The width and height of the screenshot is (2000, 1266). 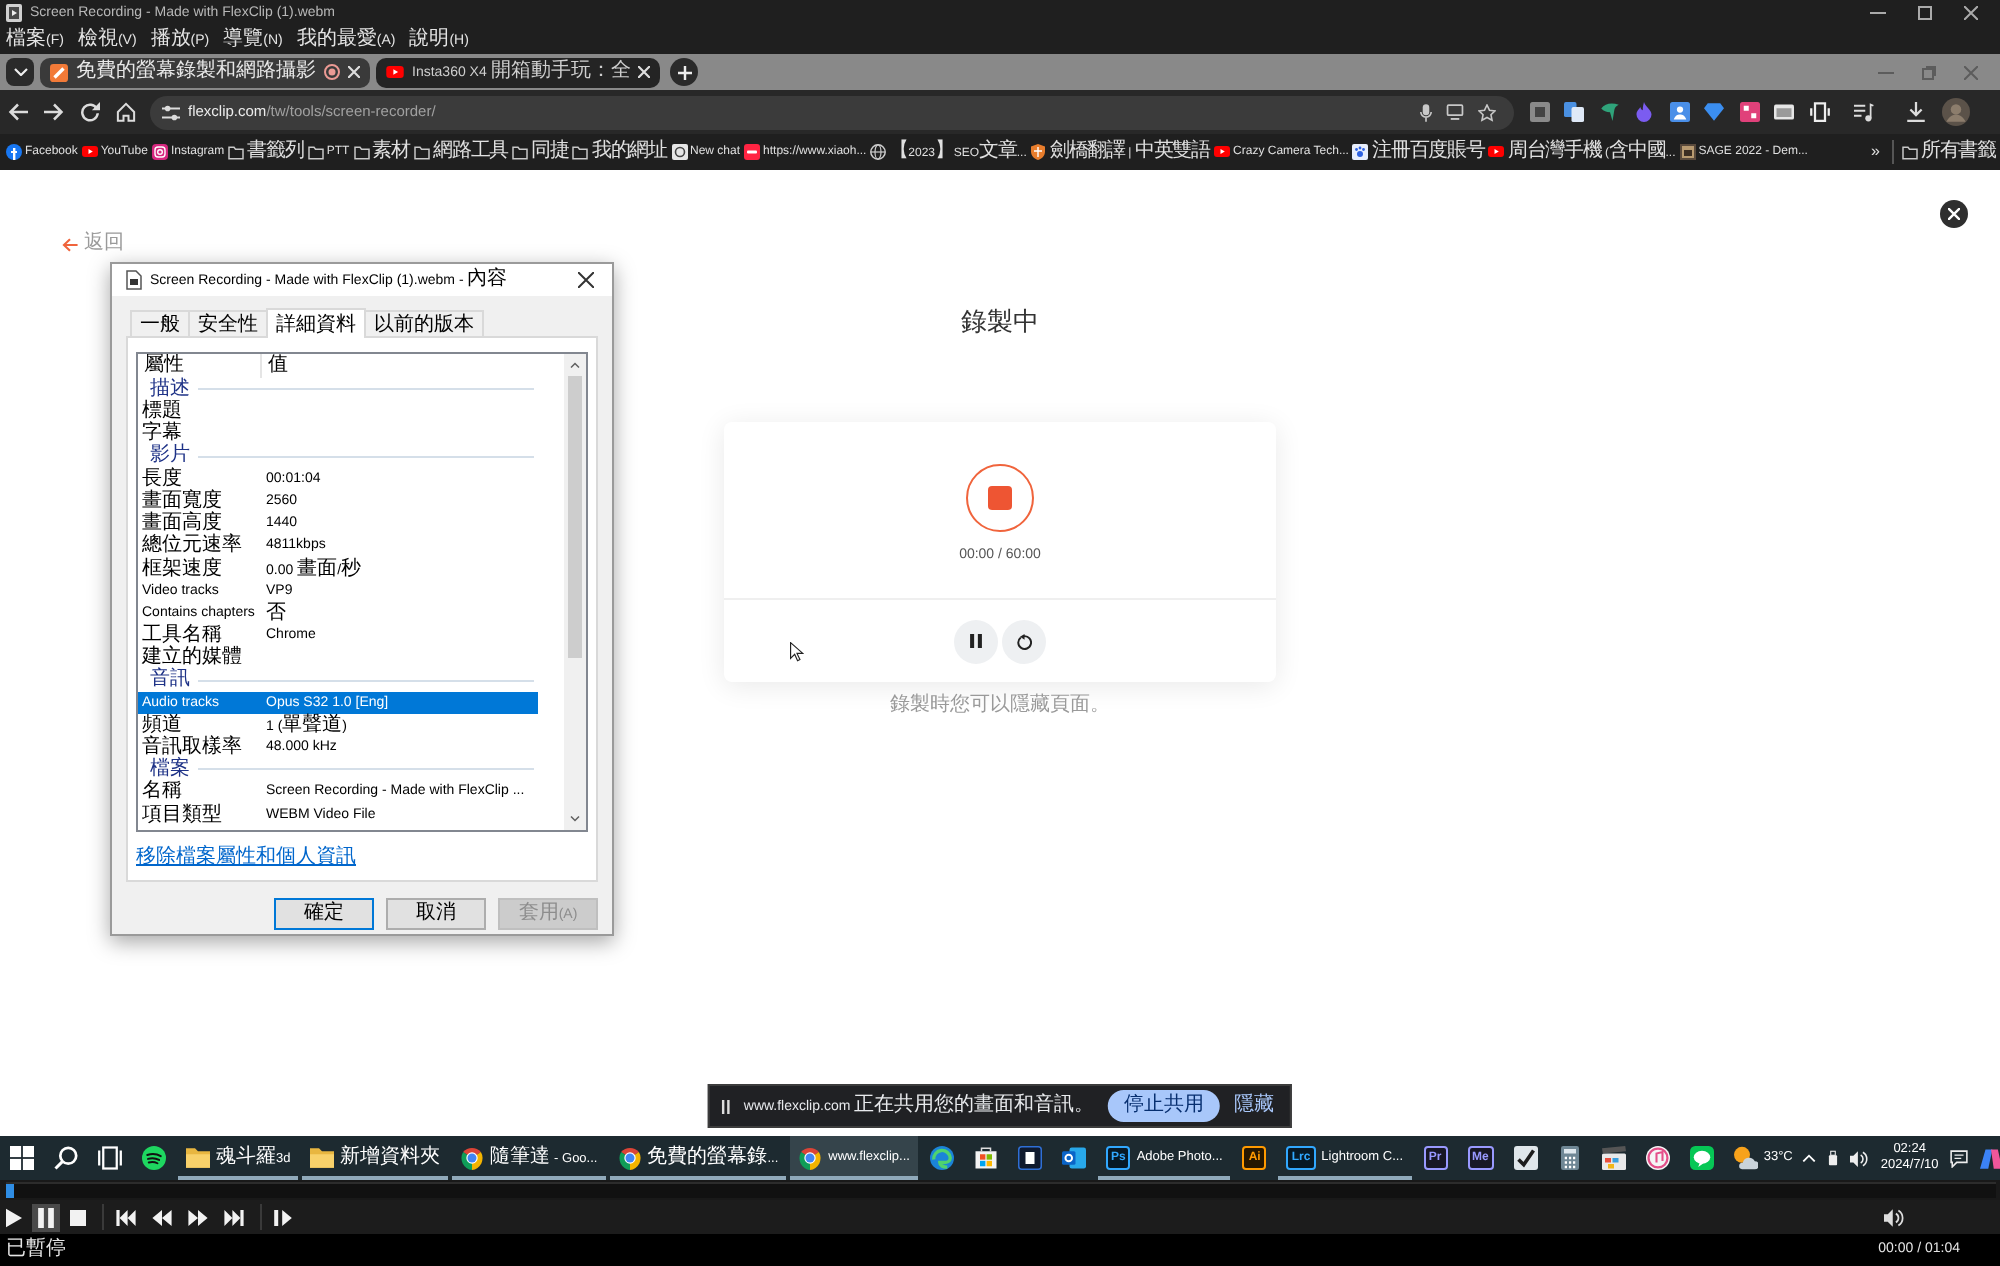 I want to click on play-icon, so click(x=14, y=1217).